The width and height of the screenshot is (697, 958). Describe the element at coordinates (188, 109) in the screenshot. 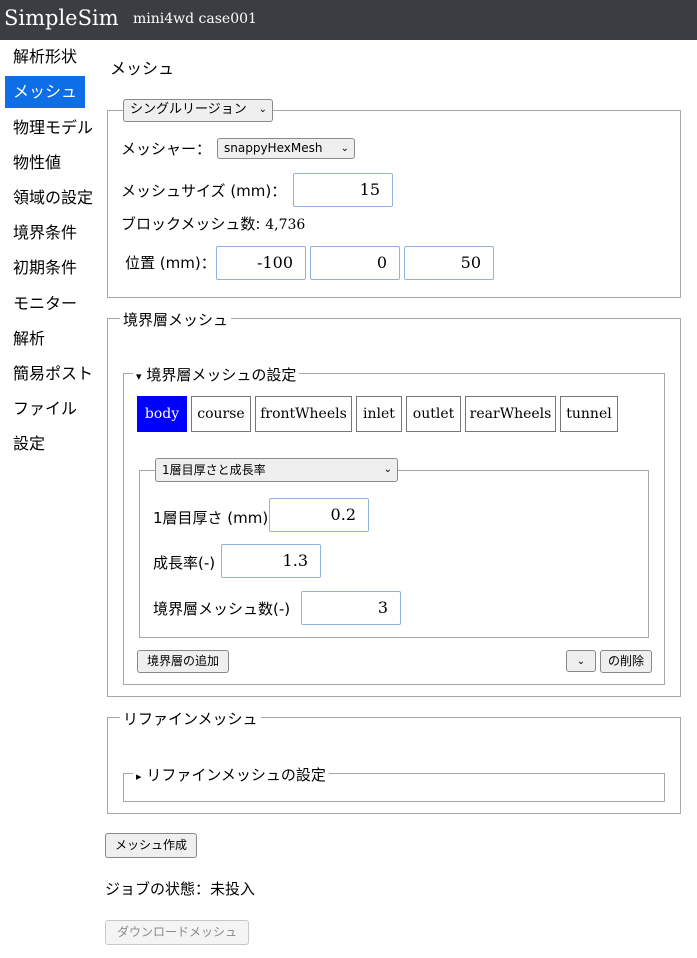

I see `region-mode-value: シングルリージョン` at that location.